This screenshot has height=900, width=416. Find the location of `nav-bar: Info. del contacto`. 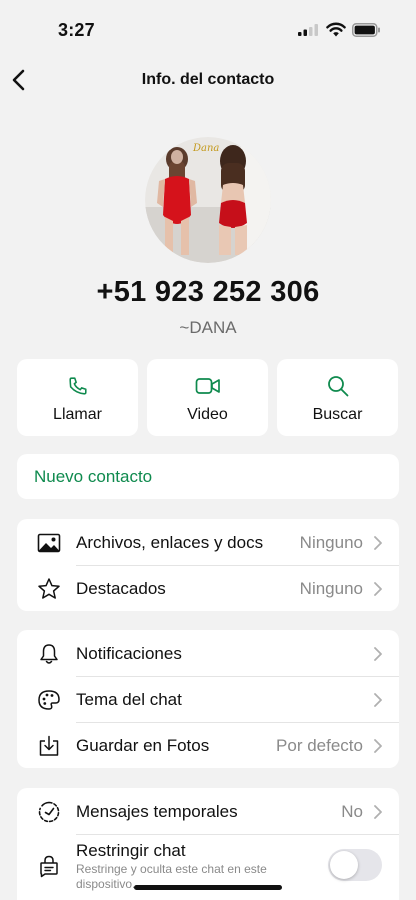

nav-bar: Info. del contacto is located at coordinates (208, 80).